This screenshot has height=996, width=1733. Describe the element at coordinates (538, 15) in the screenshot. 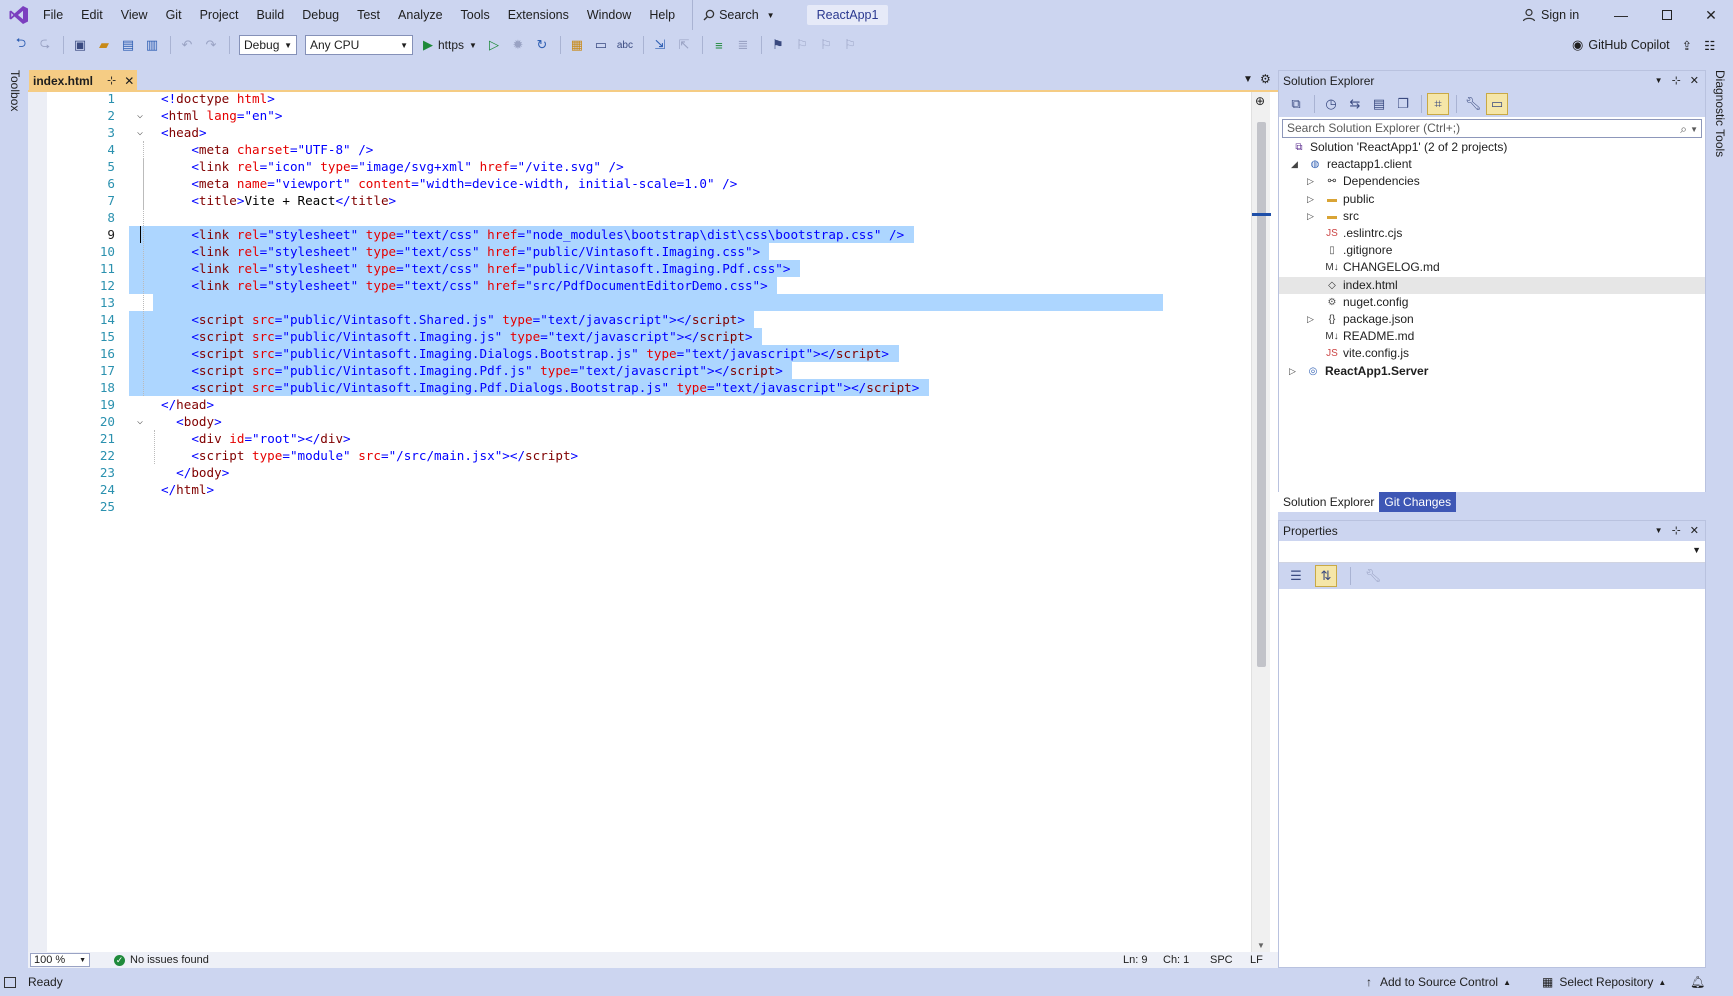

I see `menu-extensions: Extensions` at that location.